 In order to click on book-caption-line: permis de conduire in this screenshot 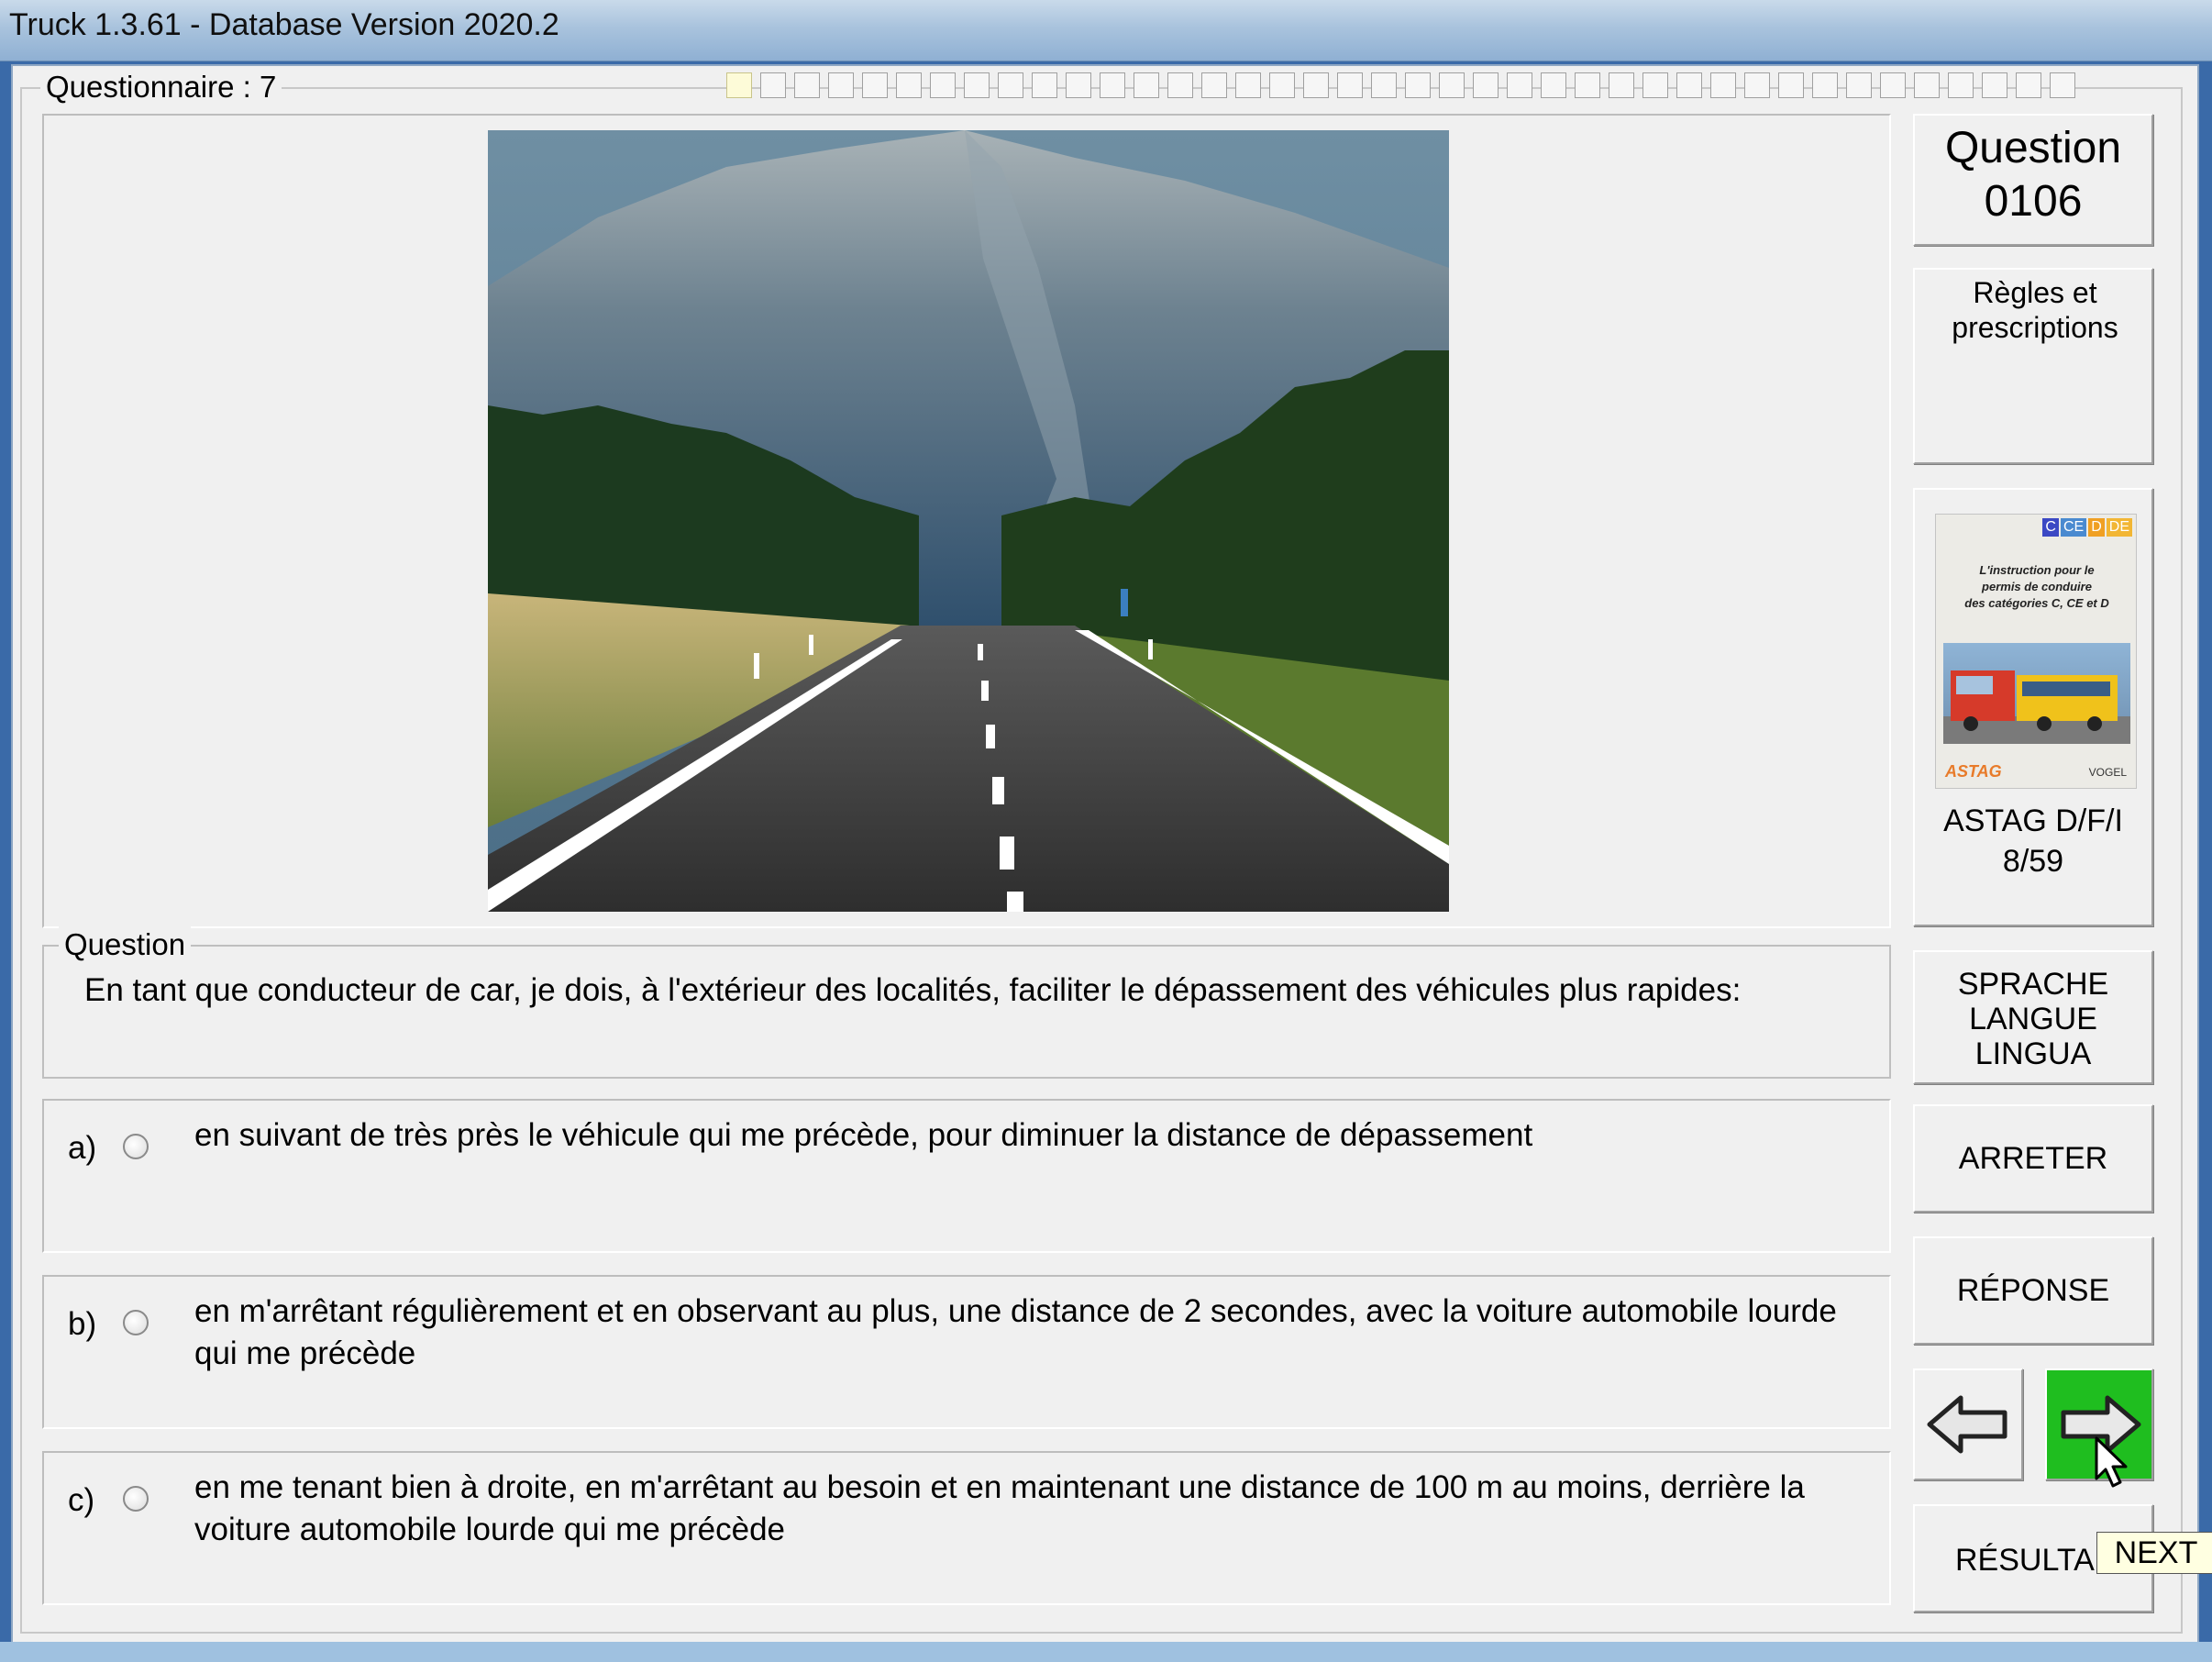, I will do `click(2037, 586)`.